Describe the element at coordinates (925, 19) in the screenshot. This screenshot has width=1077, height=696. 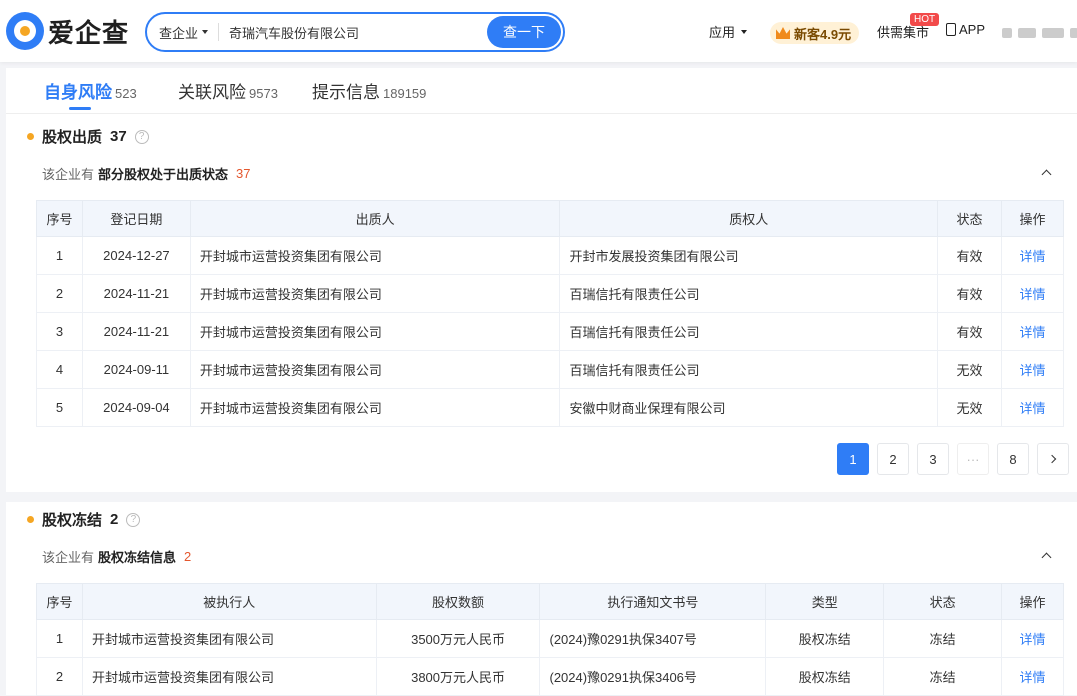
I see `hot-badge: HOT` at that location.